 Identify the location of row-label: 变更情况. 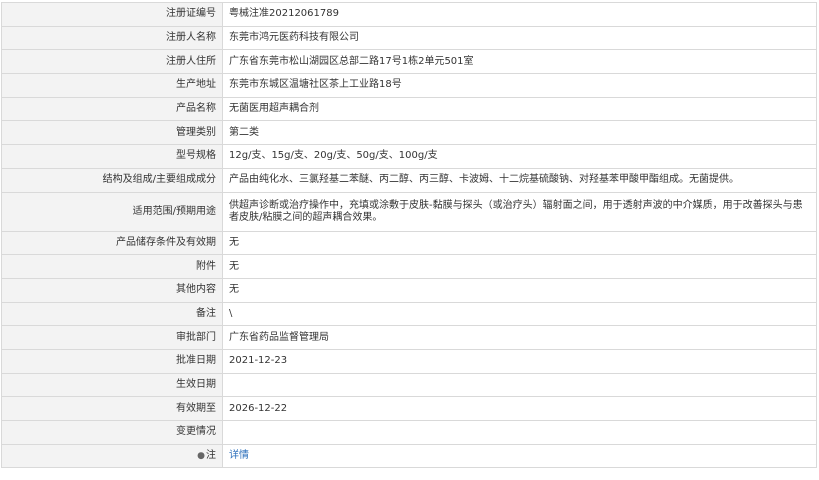
(112, 432).